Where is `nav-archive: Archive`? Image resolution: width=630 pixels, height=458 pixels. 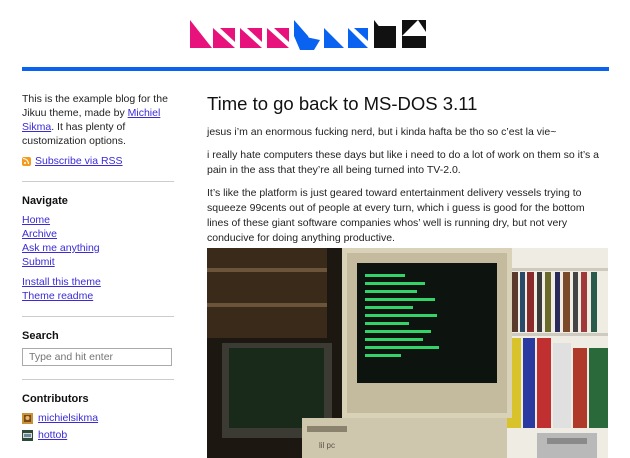 nav-archive: Archive is located at coordinates (98, 234).